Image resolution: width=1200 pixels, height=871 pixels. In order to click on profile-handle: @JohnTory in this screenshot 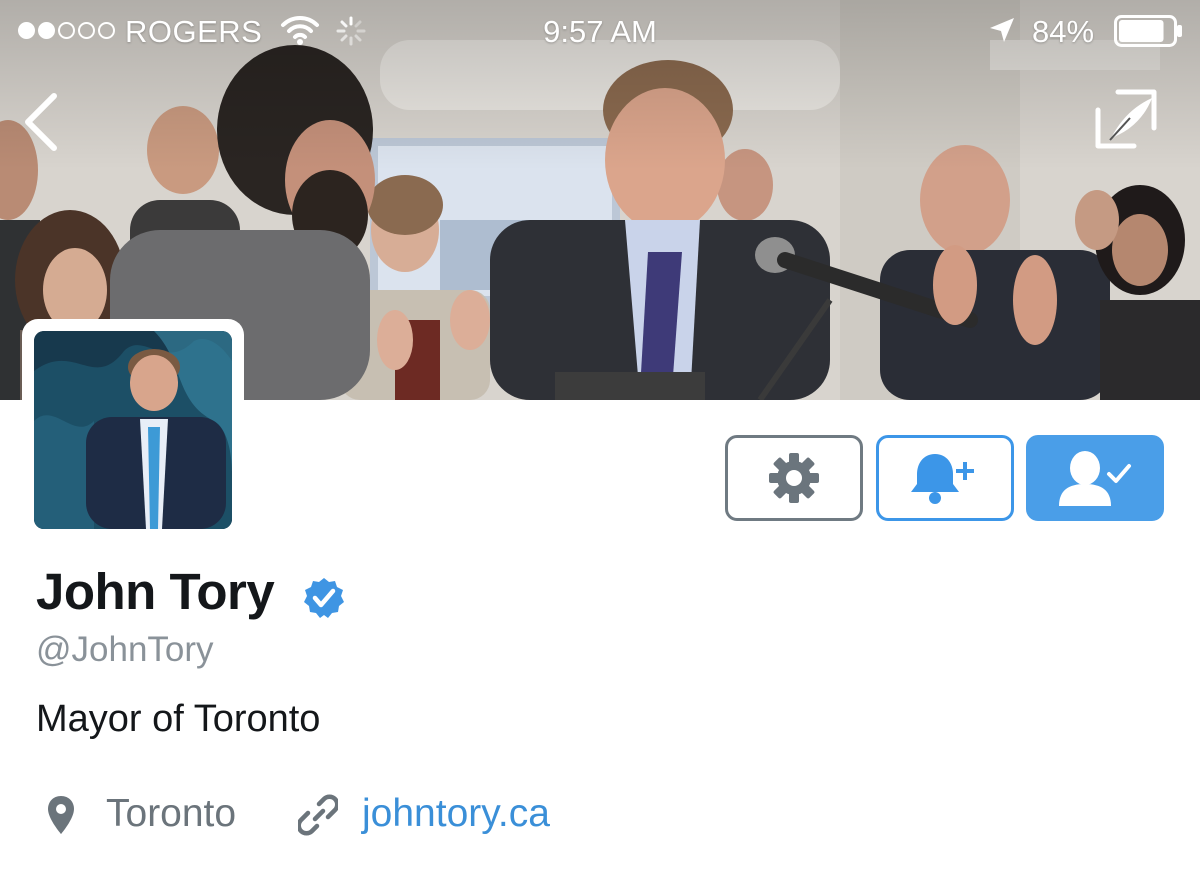, I will do `click(125, 649)`.